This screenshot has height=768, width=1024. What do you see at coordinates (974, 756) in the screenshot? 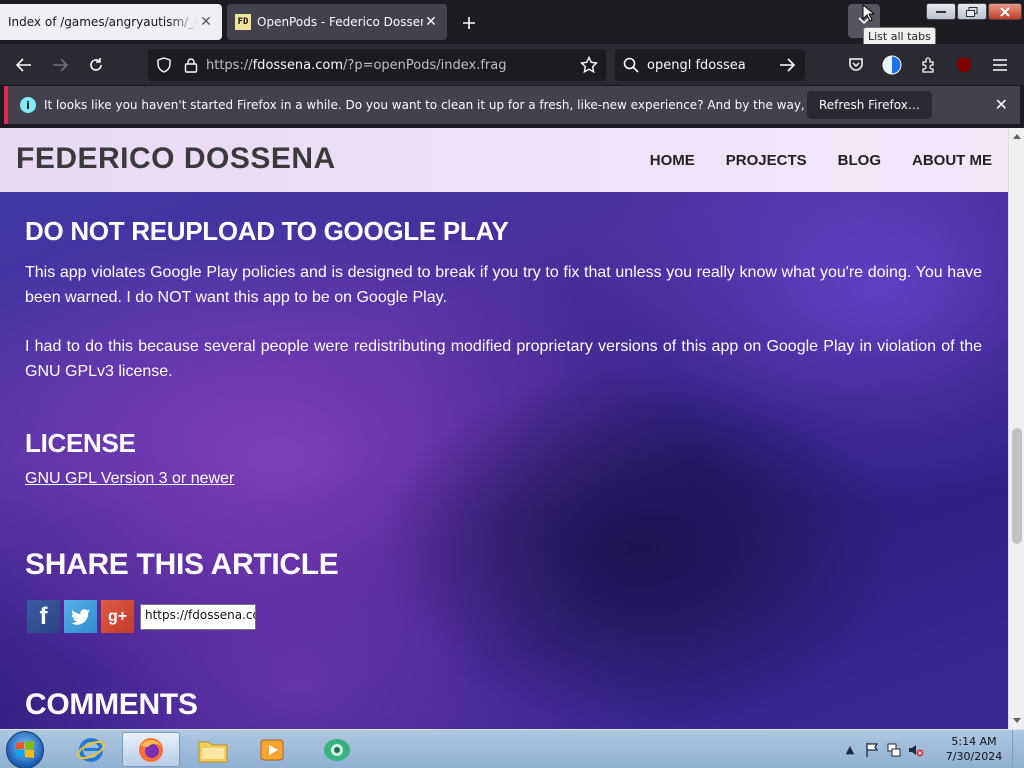
I see `clock-date: 7/30/2024` at bounding box center [974, 756].